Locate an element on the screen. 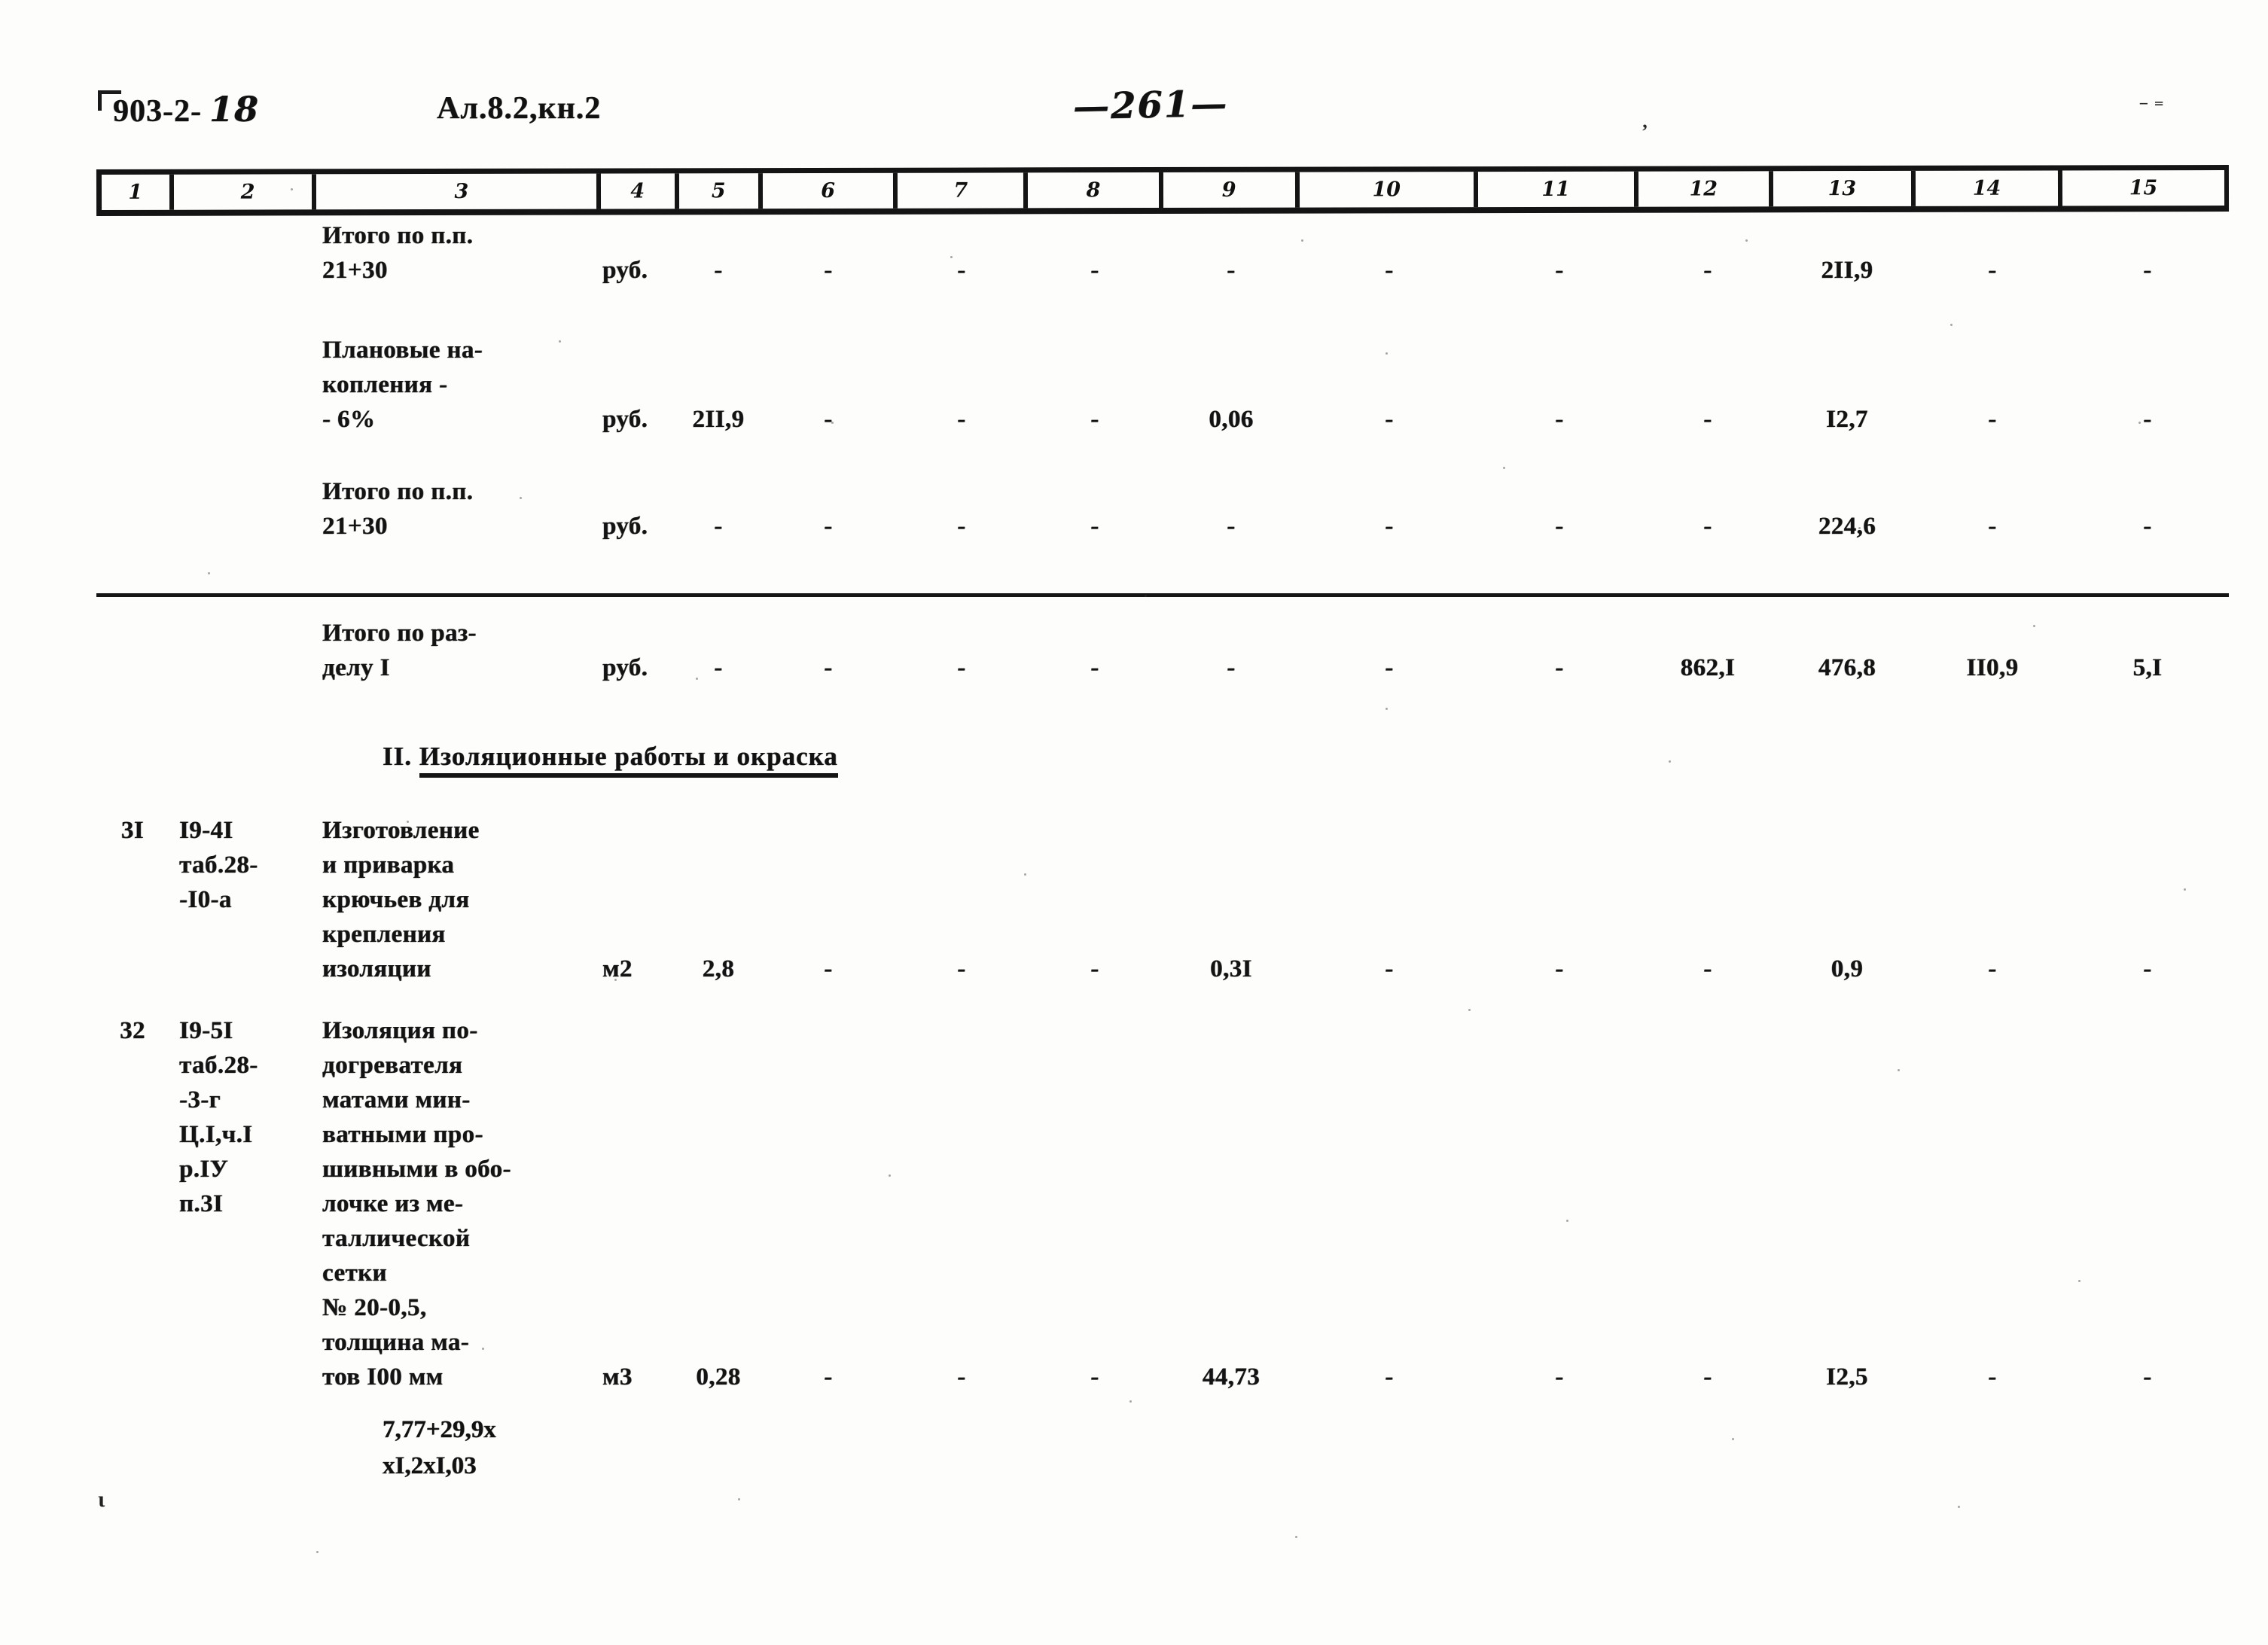 The height and width of the screenshot is (1645, 2268). page-number: —261— is located at coordinates (1150, 105).